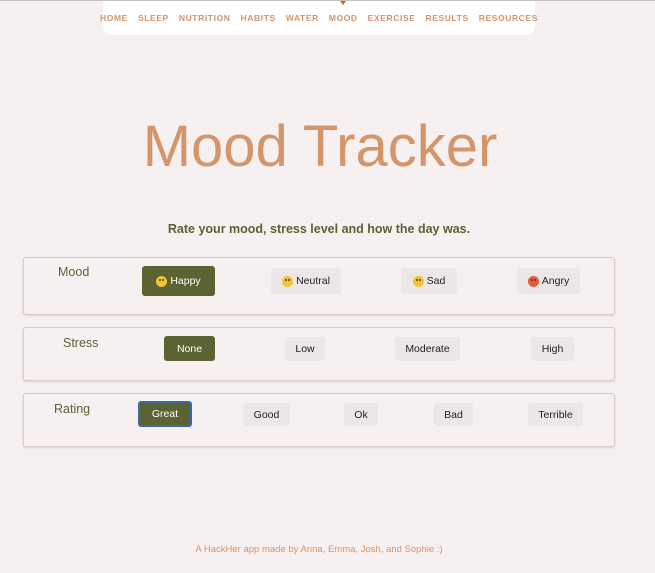  Describe the element at coordinates (508, 18) in the screenshot. I see `nav-item-resources: RESOURCES` at that location.